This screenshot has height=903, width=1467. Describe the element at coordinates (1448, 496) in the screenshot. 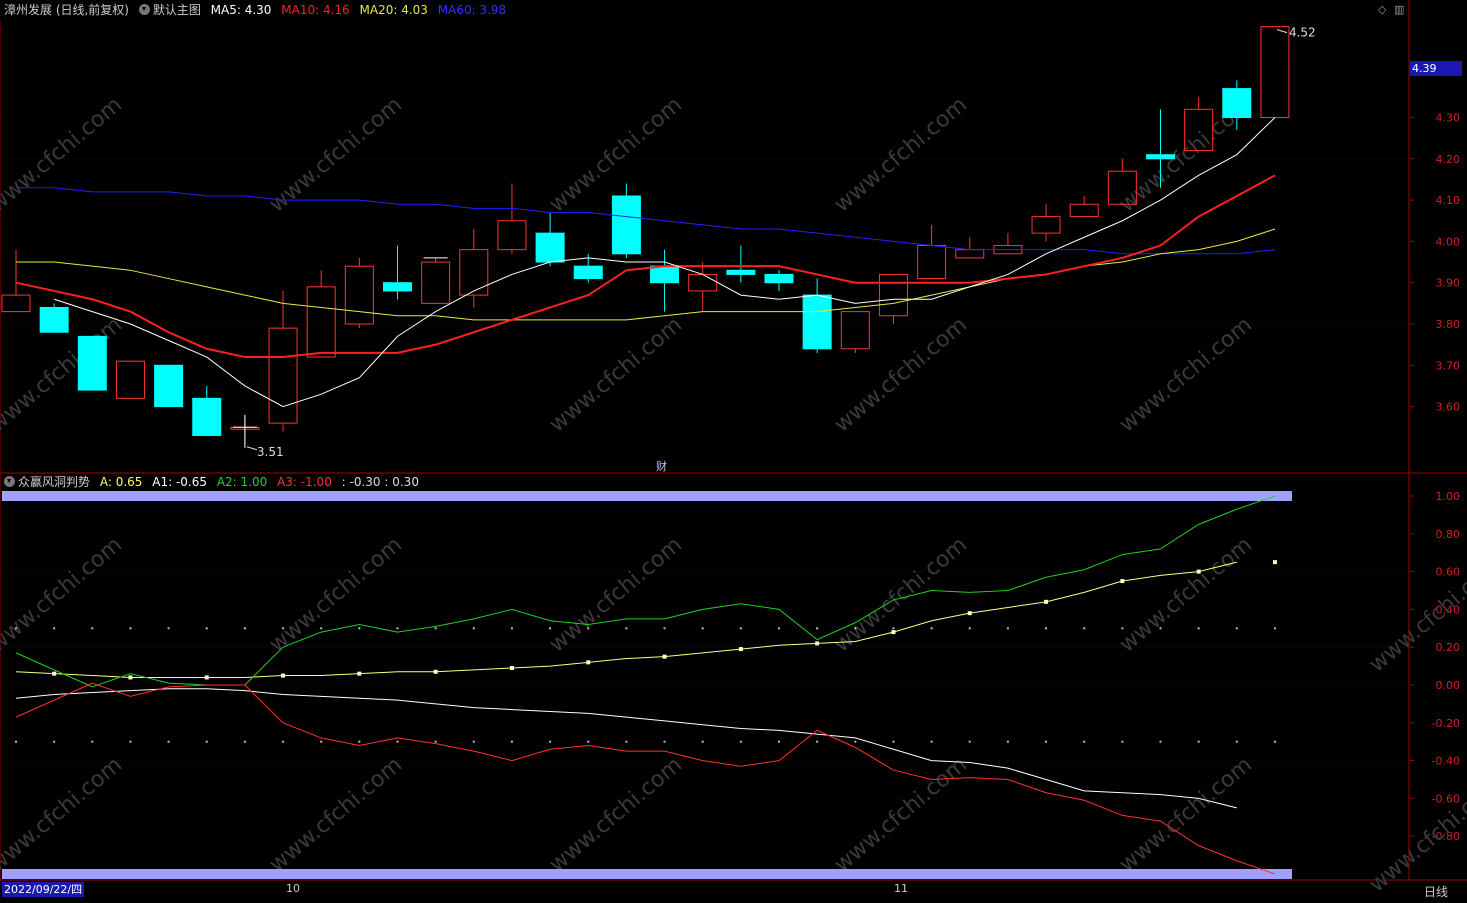

I see `indicator-tick-label: 1.00` at that location.